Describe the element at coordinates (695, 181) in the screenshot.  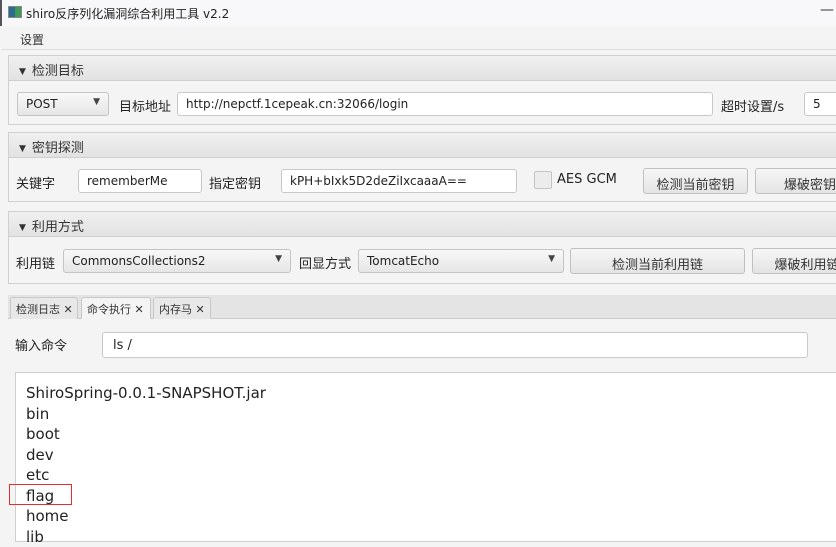
I see `check-key-button: 检测当前密钥` at that location.